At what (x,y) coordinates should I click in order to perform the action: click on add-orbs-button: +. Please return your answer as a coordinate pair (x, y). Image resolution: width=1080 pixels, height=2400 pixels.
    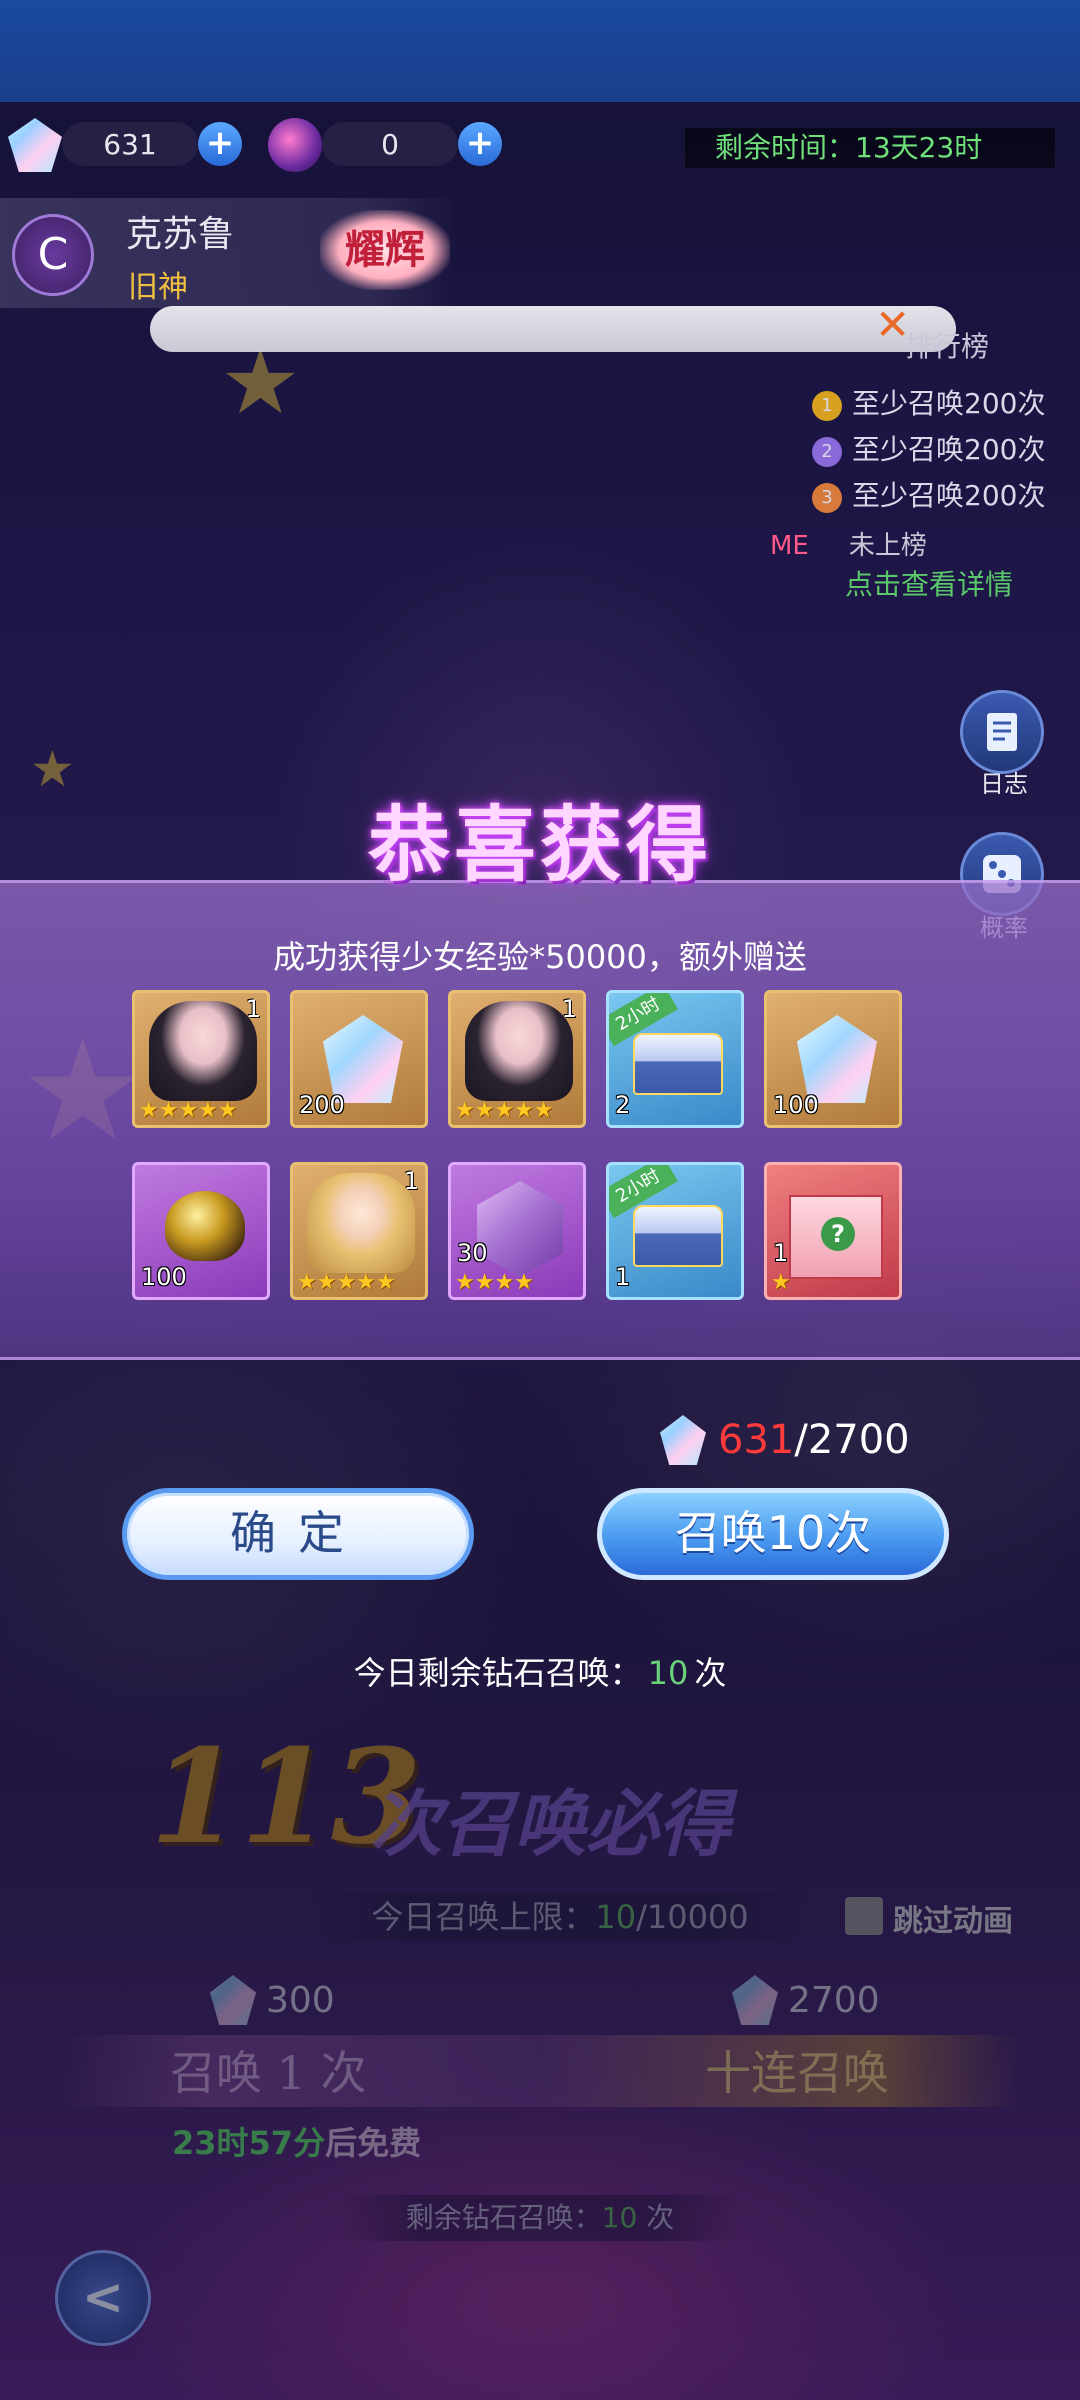
    Looking at the image, I should click on (480, 144).